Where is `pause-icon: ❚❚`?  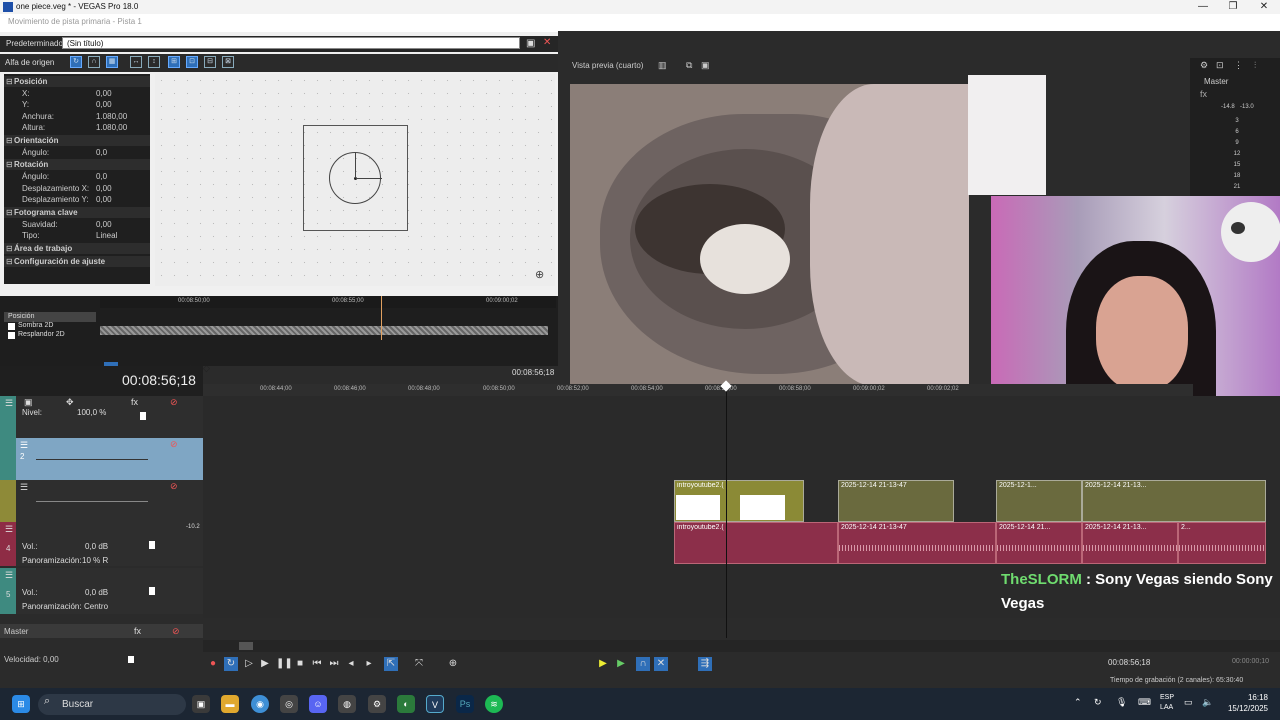 pause-icon: ❚❚ is located at coordinates (284, 664).